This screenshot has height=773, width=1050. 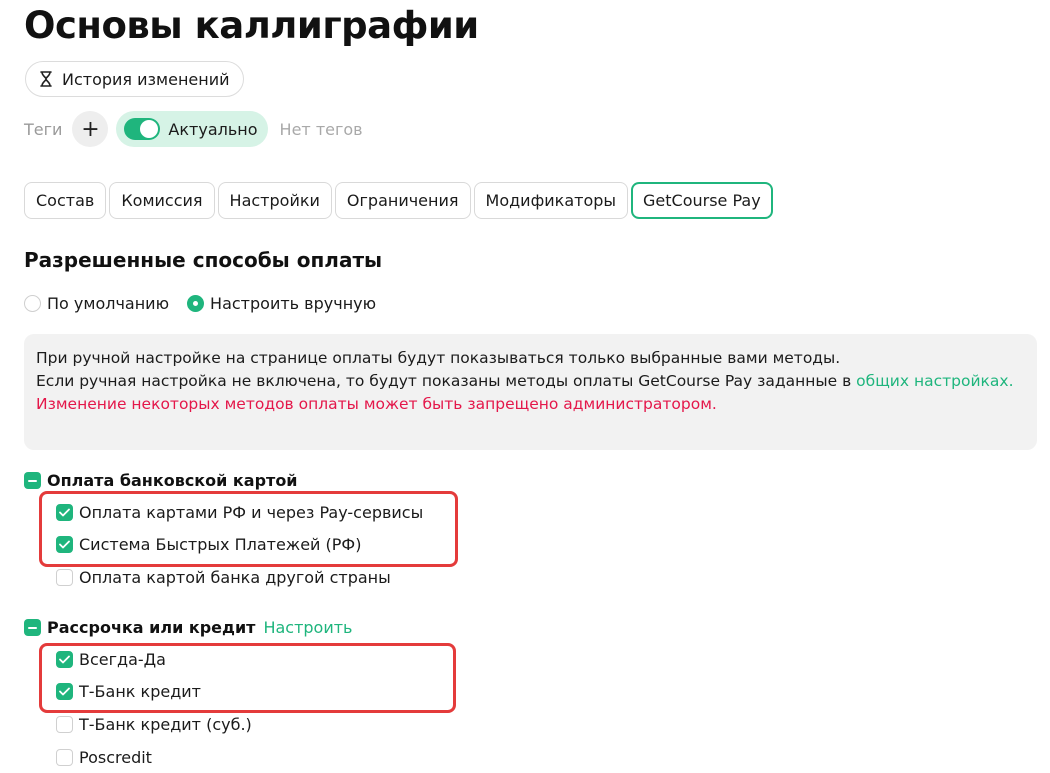 I want to click on toggle-knob, so click(x=149, y=129).